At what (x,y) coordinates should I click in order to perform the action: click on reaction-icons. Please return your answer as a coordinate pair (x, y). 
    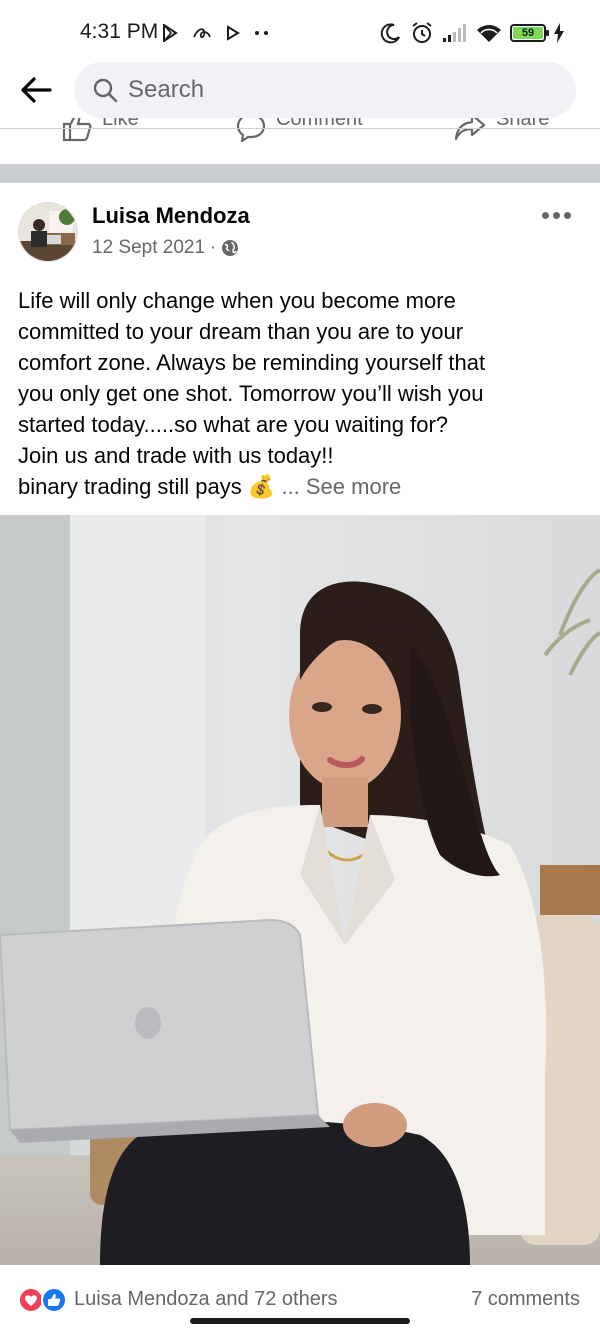
    Looking at the image, I should click on (44, 1300).